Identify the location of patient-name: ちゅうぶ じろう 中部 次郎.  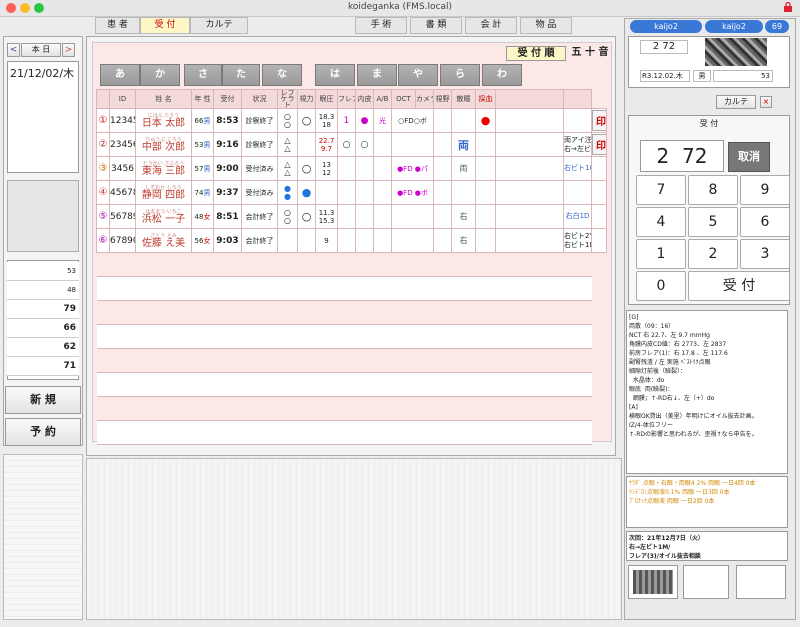
(163, 144).